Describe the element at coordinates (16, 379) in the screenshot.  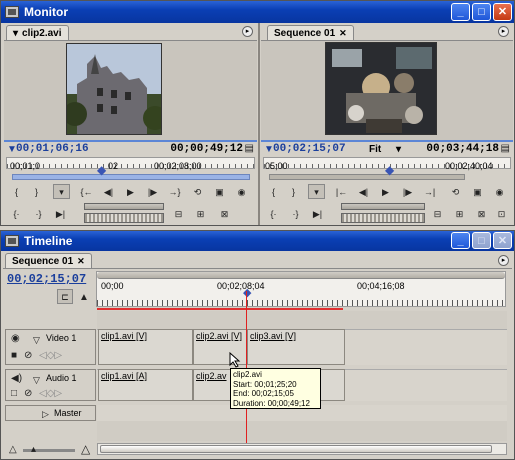
I see `speaker-icon: ◀)` at that location.